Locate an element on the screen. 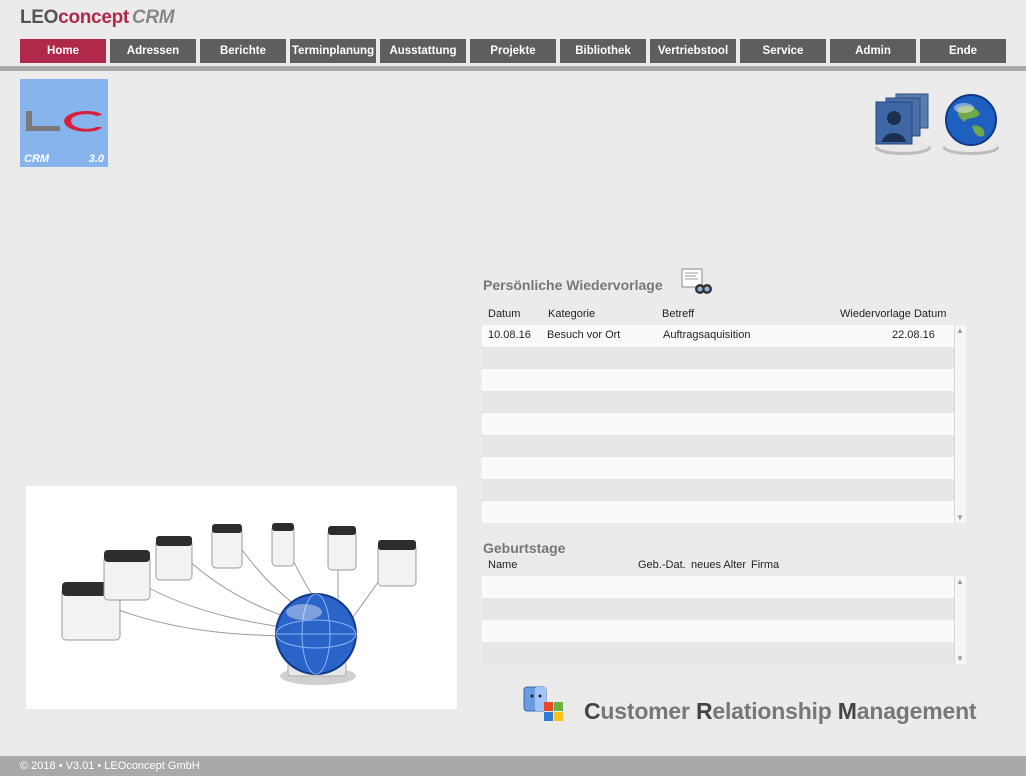 This screenshot has height=776, width=1026. nav-service: Service is located at coordinates (783, 51).